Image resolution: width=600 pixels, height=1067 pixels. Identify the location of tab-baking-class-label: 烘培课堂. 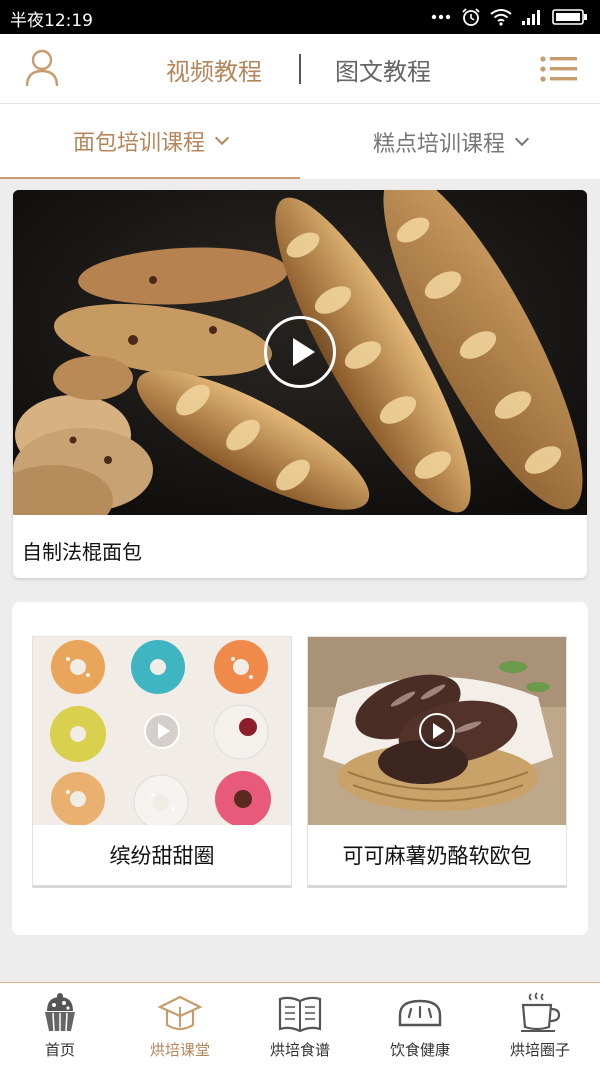
(179, 1050).